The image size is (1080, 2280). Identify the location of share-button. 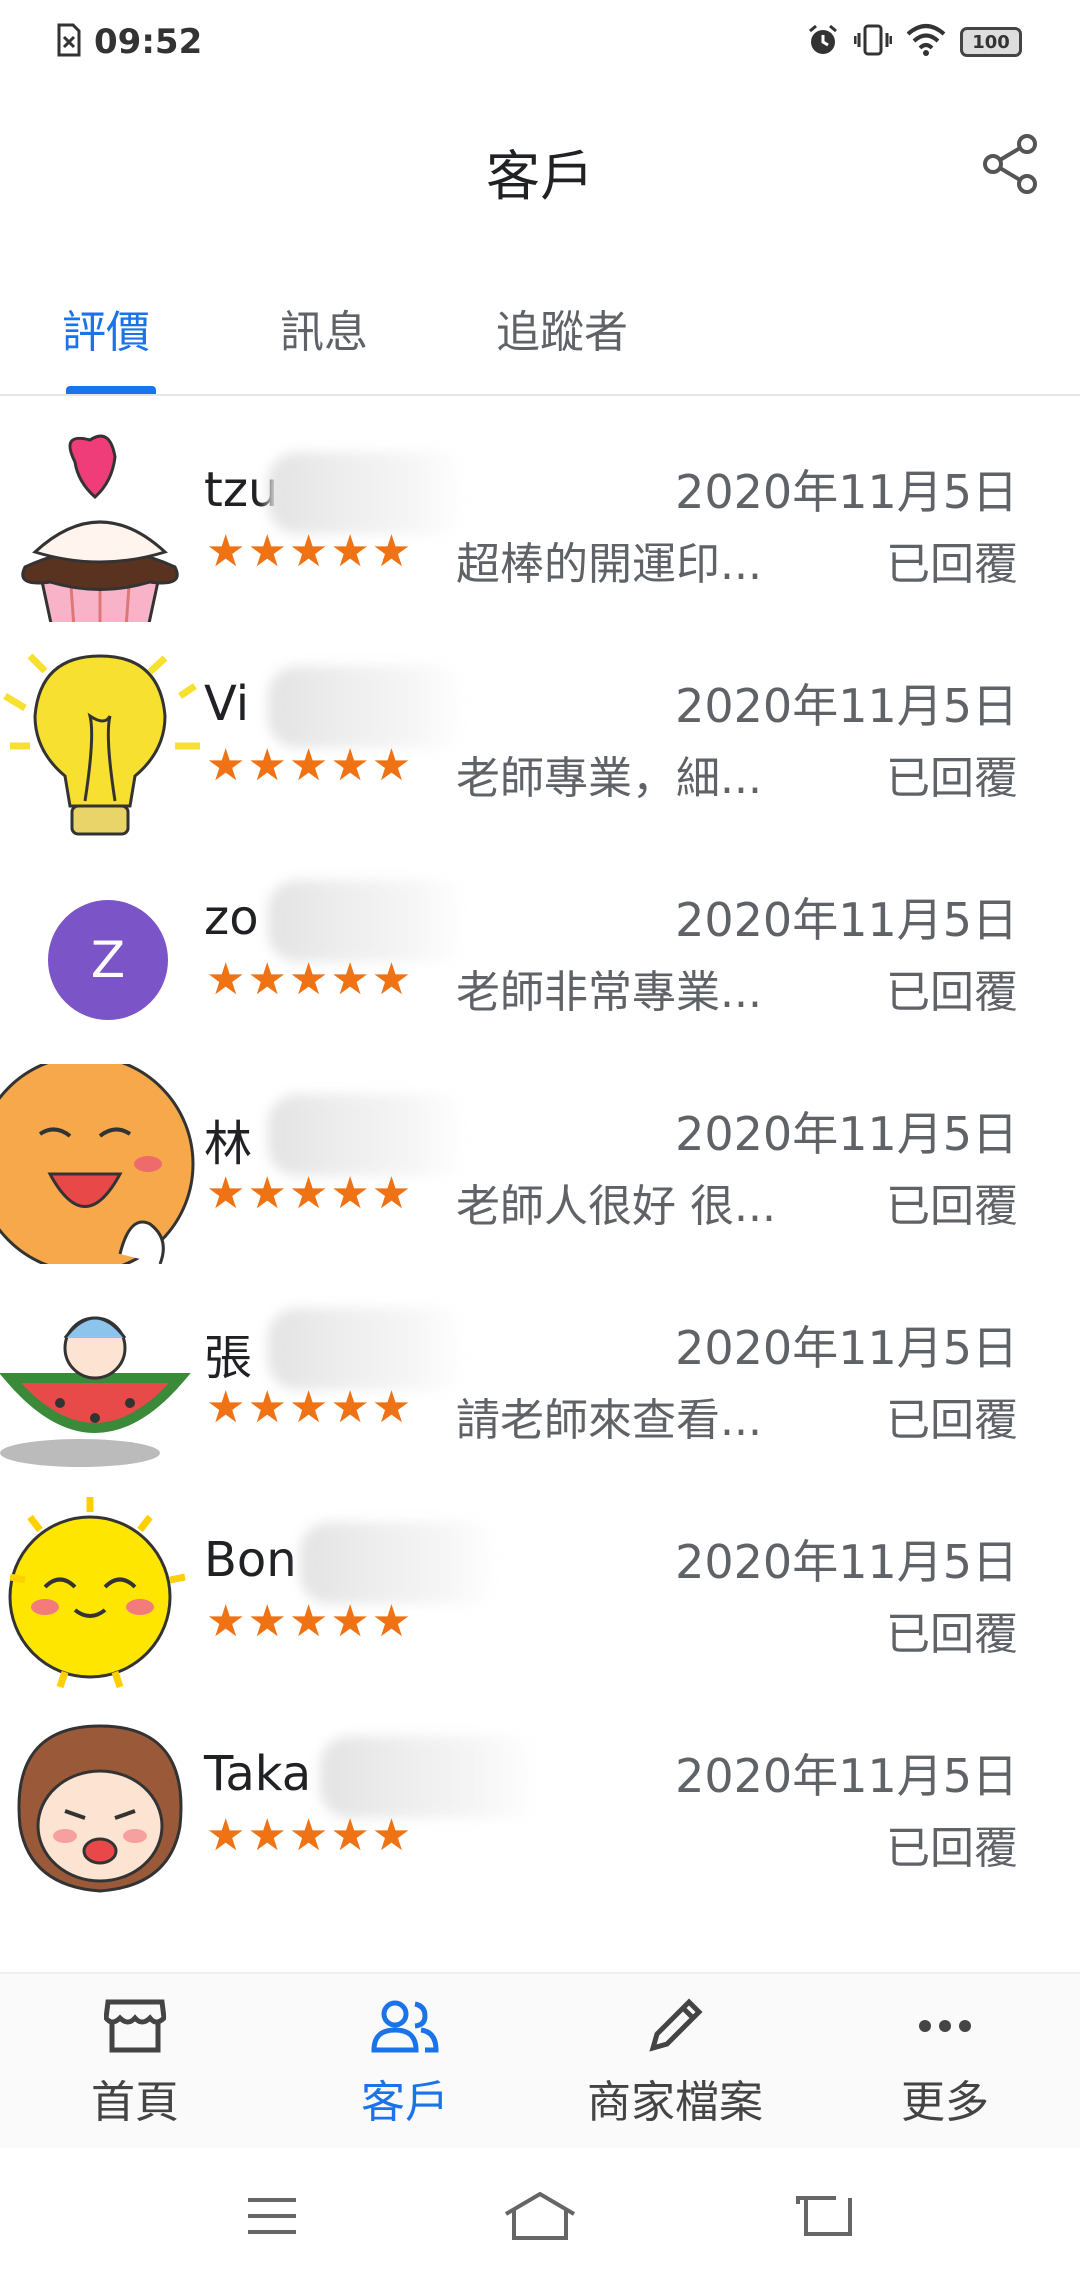
(1010, 166).